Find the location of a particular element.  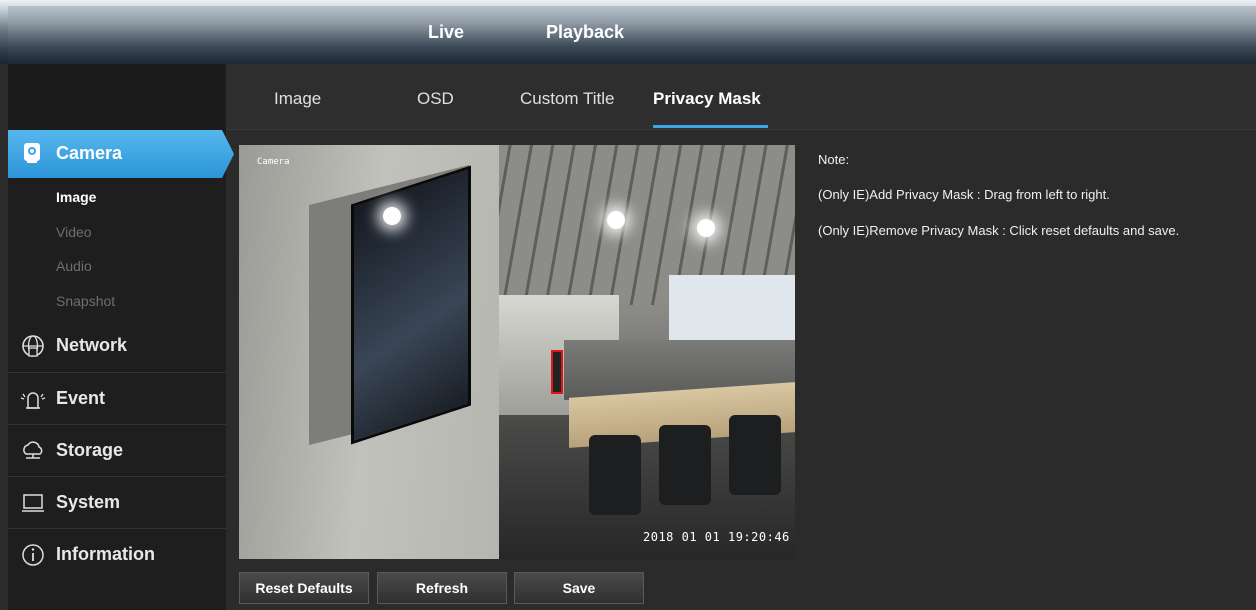

video-tv-screen is located at coordinates (411, 305).